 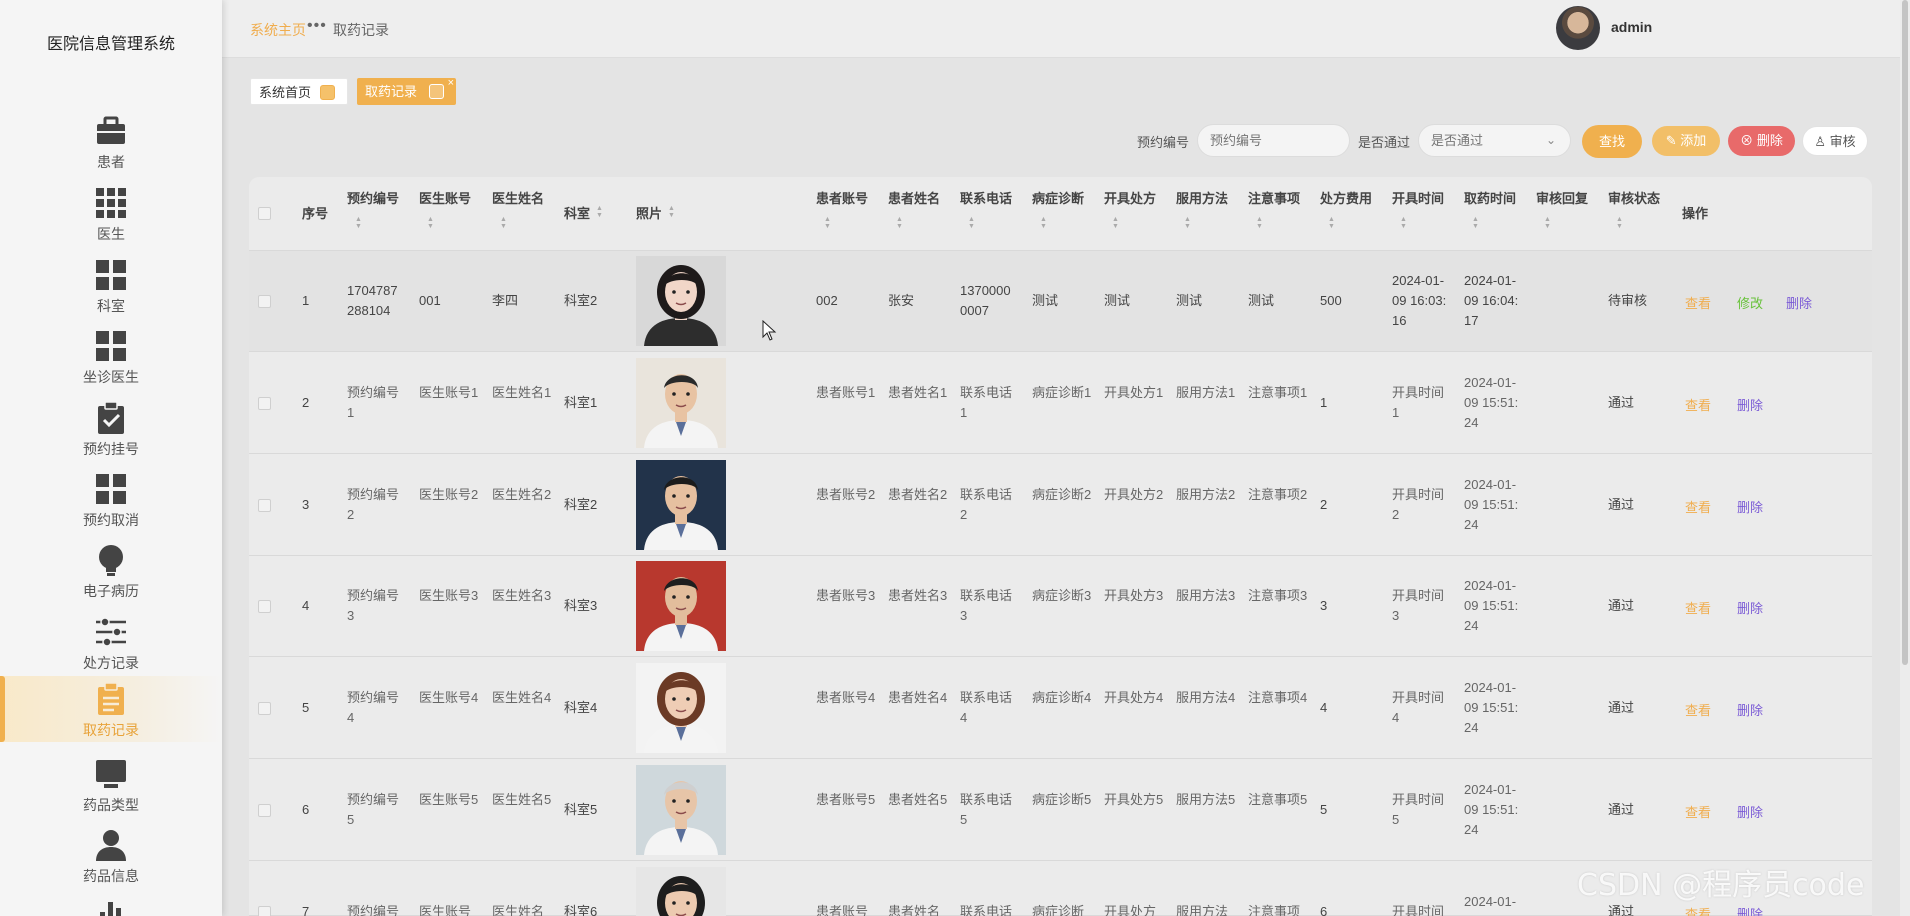 What do you see at coordinates (111, 570) in the screenshot?
I see `sidebar-item-medical-record: 电子病历` at bounding box center [111, 570].